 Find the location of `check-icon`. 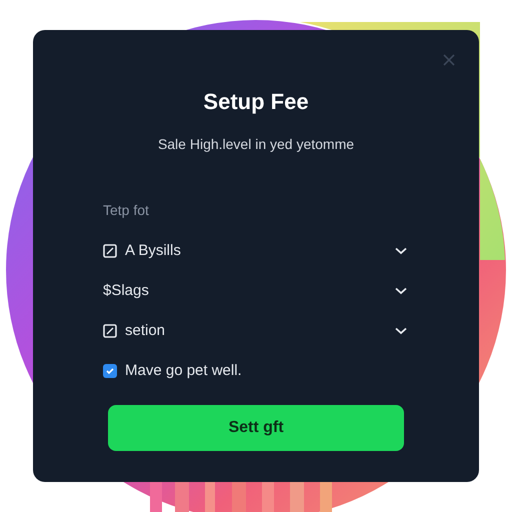

check-icon is located at coordinates (110, 371).